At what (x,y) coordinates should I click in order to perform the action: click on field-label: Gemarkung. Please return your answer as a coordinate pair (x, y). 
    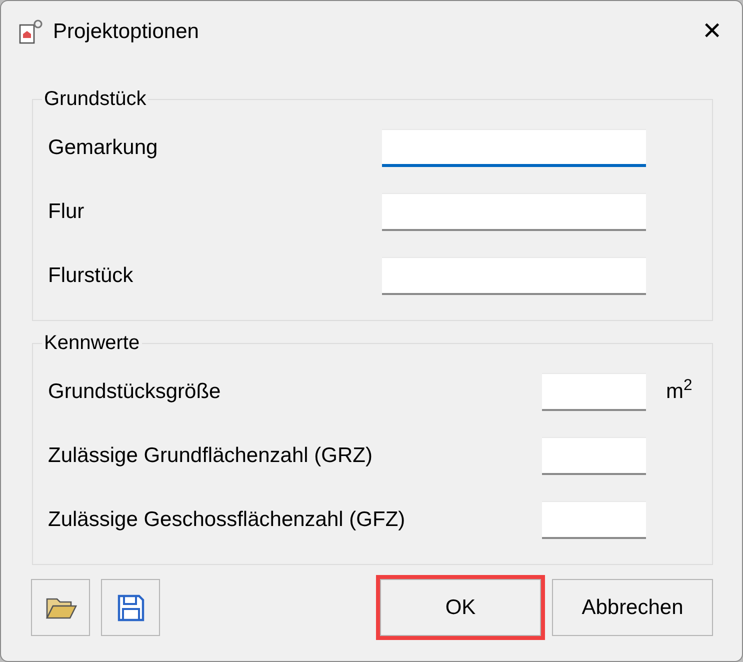
    Looking at the image, I should click on (103, 148).